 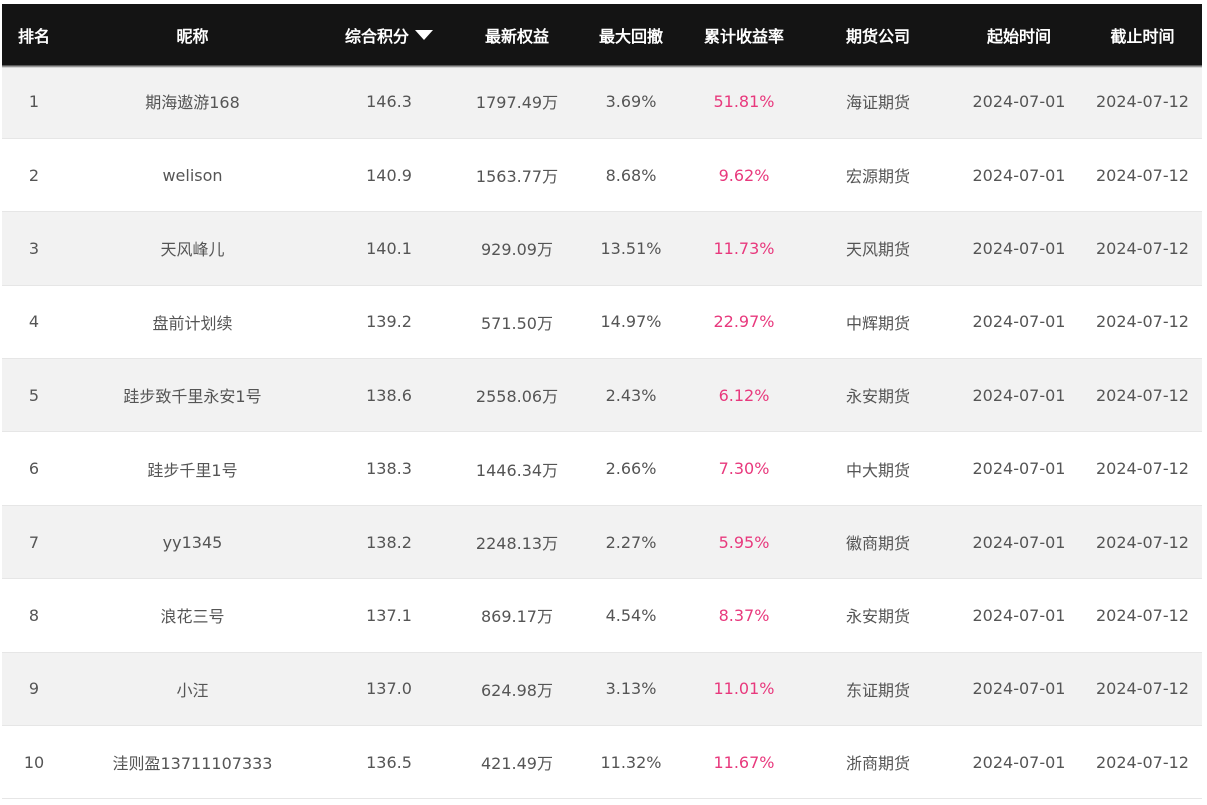 What do you see at coordinates (192, 250) in the screenshot?
I see `nickname-cell: 天风峰儿` at bounding box center [192, 250].